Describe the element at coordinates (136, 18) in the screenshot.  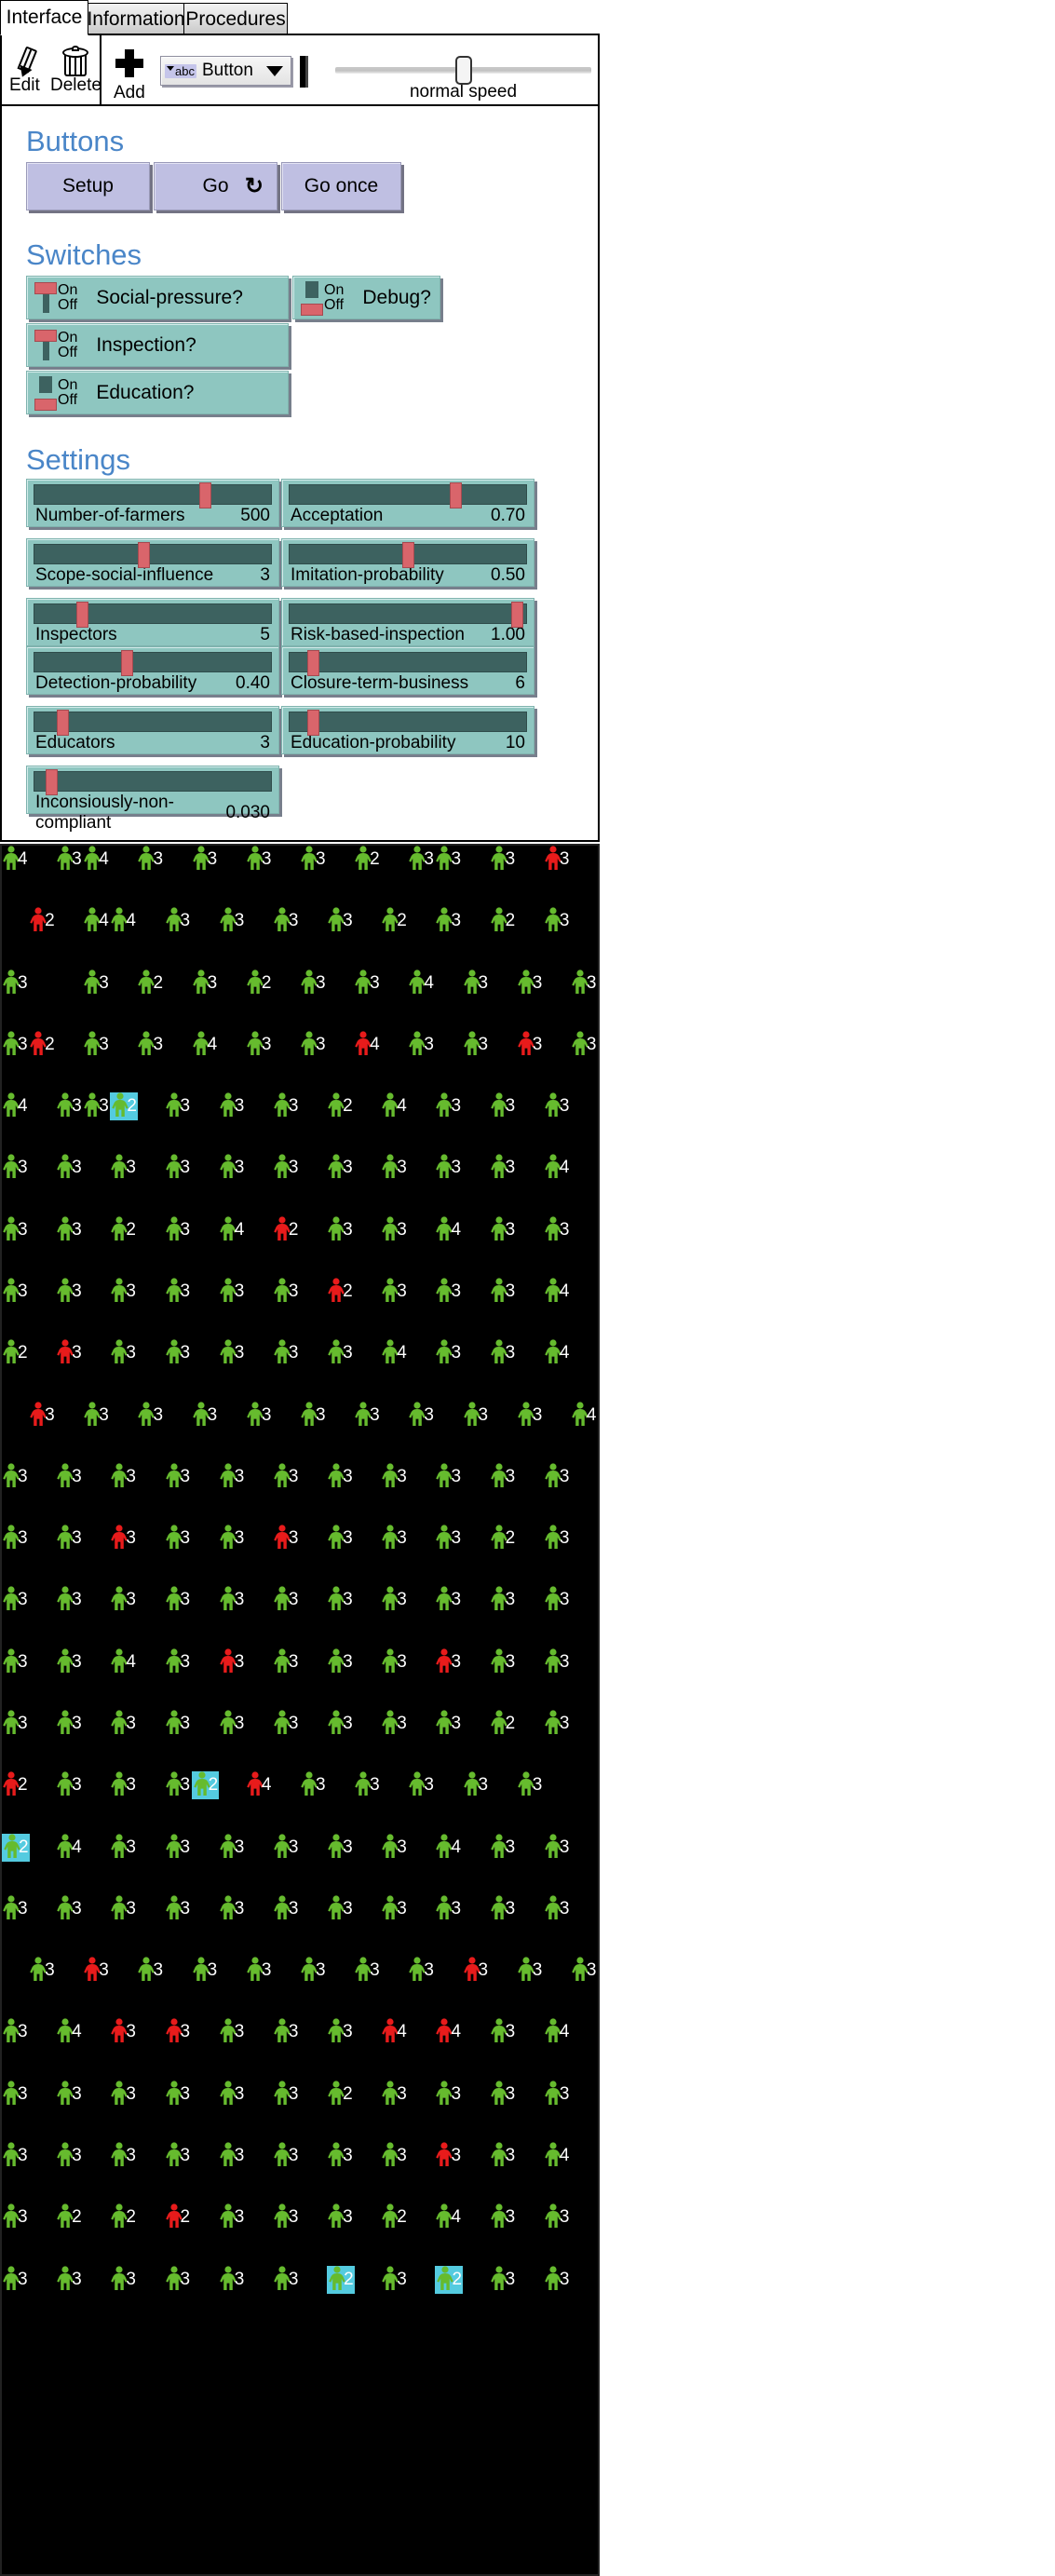
I see `tab-information: Information` at that location.